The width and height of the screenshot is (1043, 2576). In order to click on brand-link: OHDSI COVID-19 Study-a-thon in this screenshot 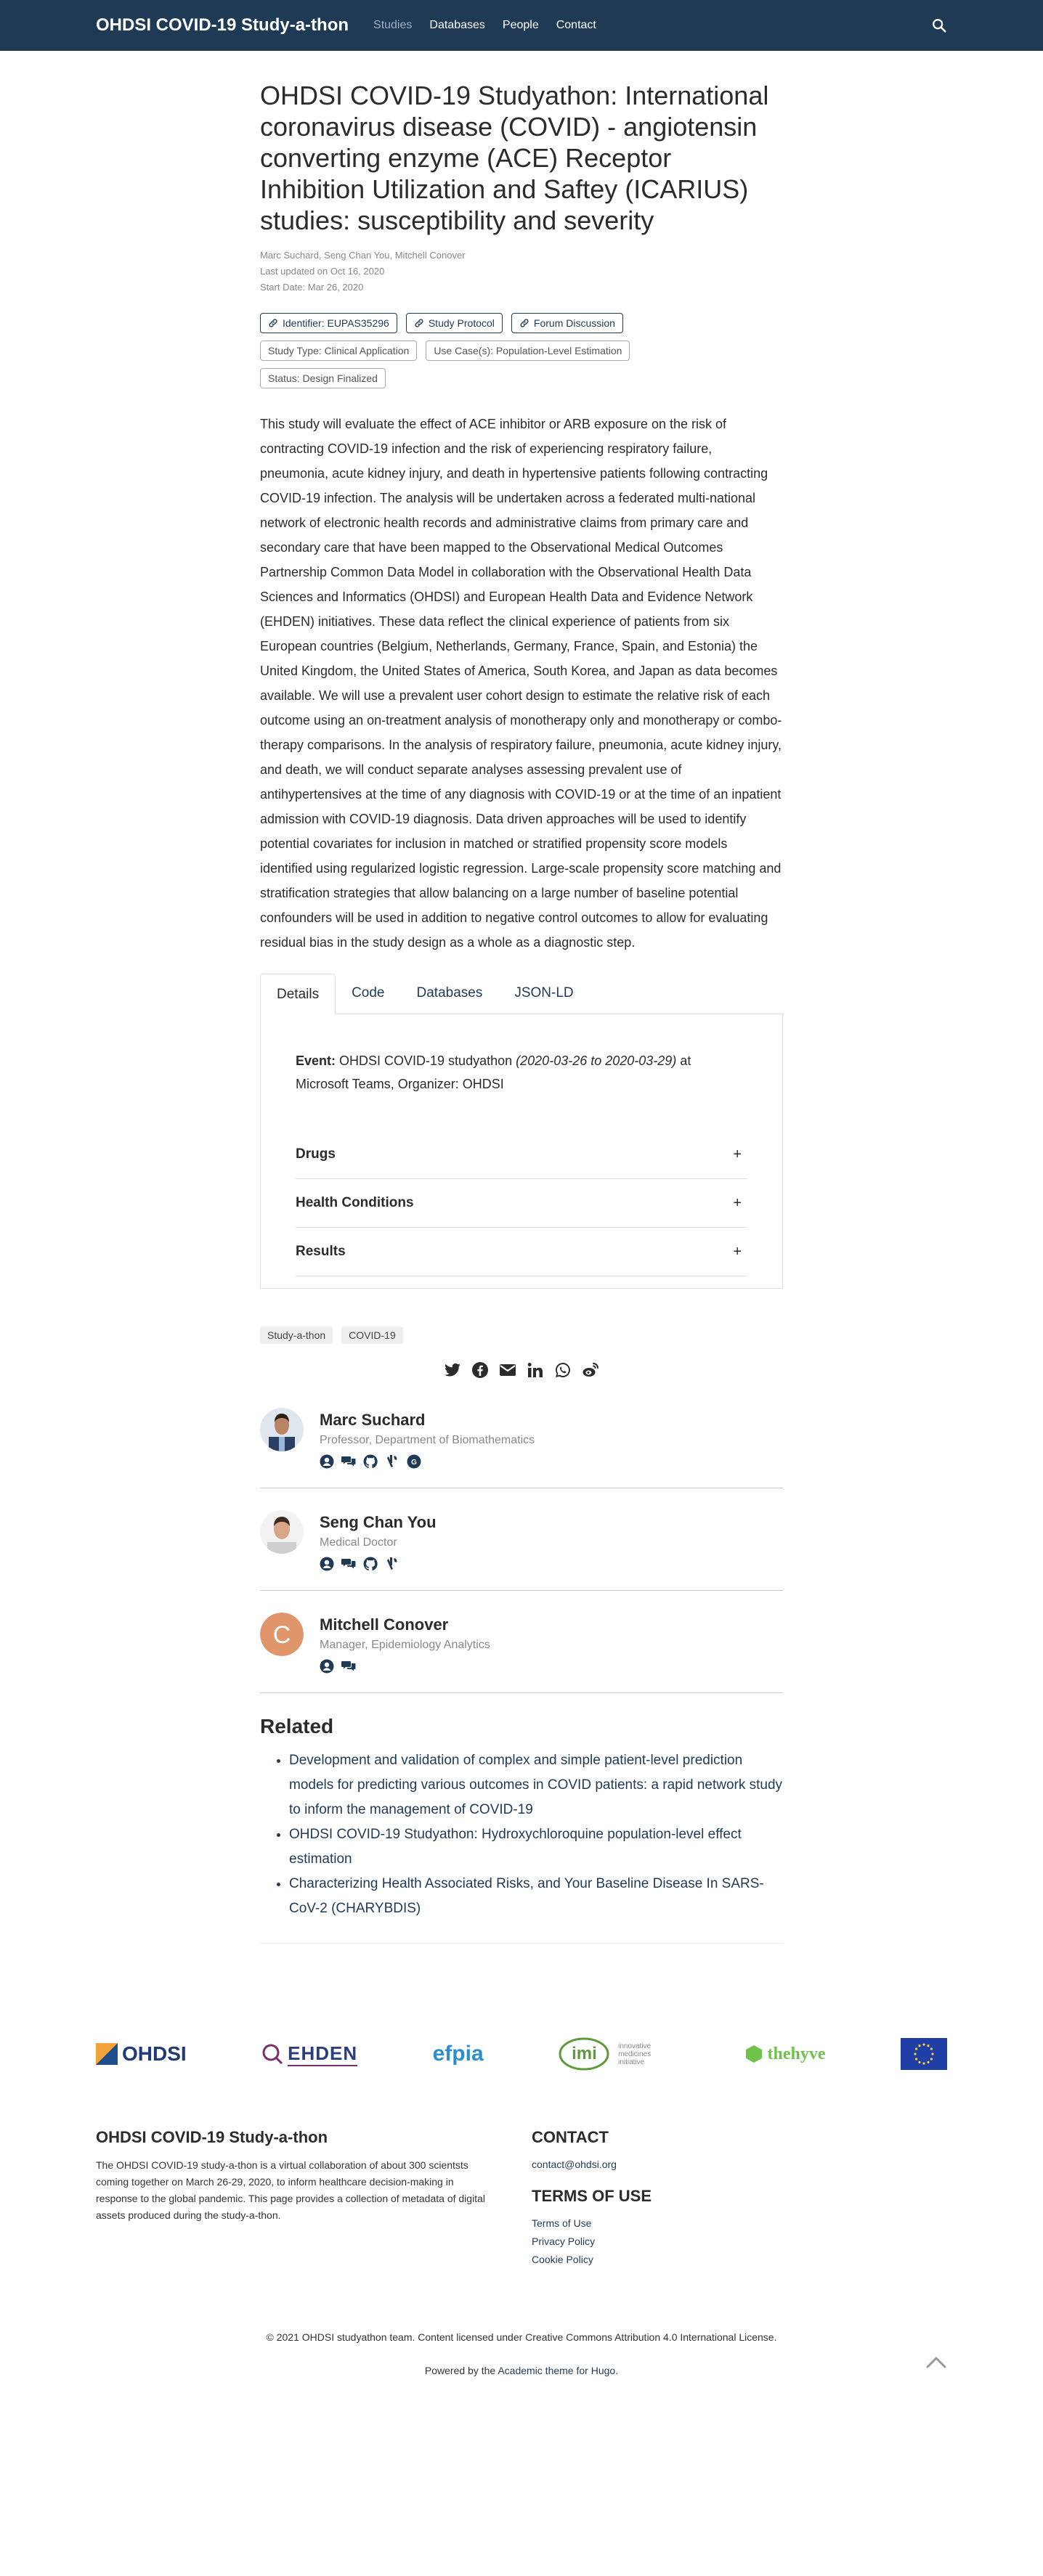, I will do `click(222, 25)`.